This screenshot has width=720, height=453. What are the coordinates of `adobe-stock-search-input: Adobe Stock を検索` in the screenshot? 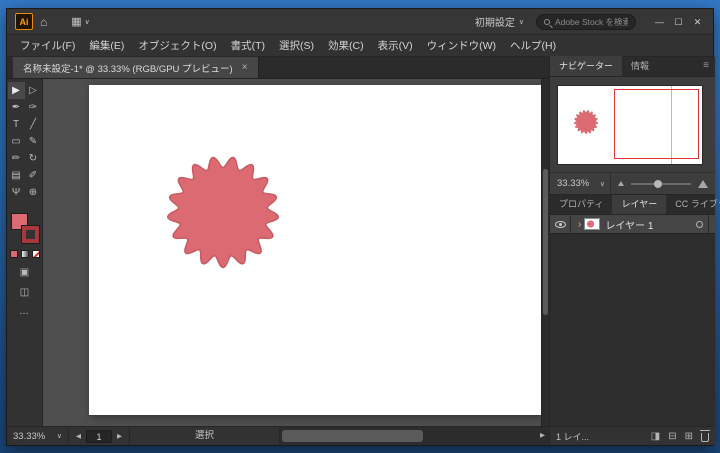 It's located at (586, 21).